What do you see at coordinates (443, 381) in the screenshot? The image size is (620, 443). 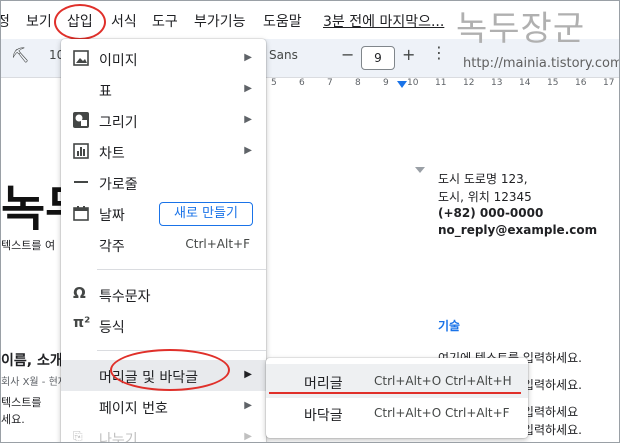 I see `header-shortcut: Ctrl+Alt+O Ctrl+Alt+H` at bounding box center [443, 381].